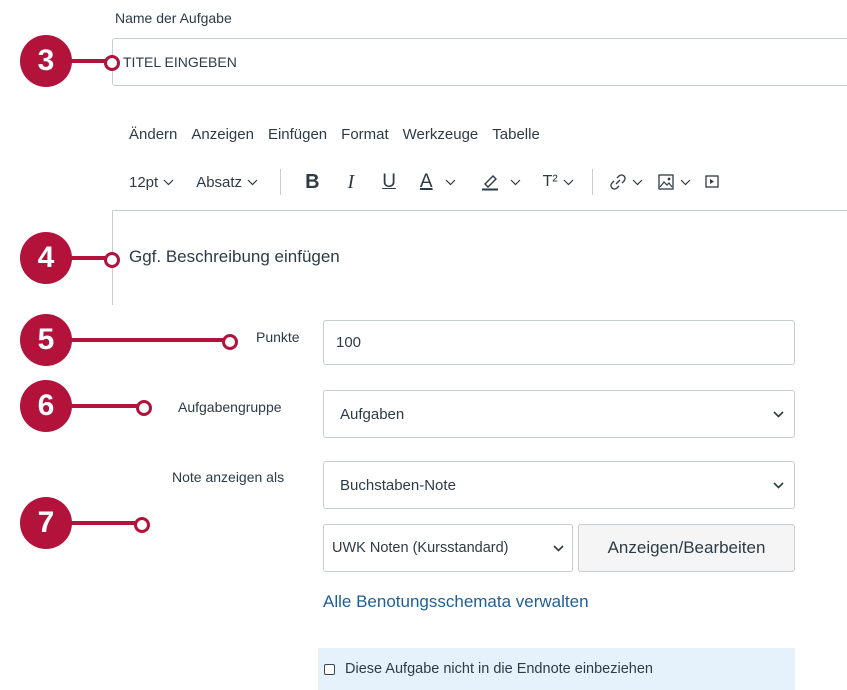  I want to click on task-name-label: Name der Aufgabe, so click(173, 18).